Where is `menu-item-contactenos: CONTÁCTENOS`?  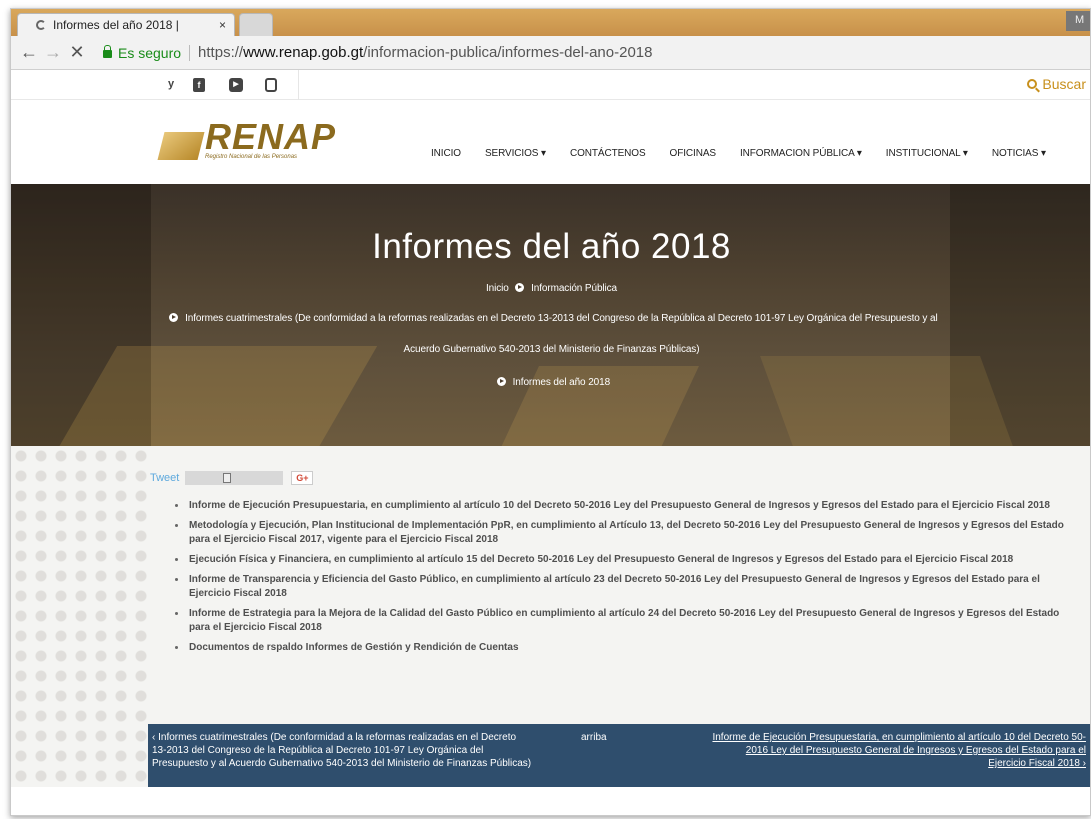 menu-item-contactenos: CONTÁCTENOS is located at coordinates (608, 153).